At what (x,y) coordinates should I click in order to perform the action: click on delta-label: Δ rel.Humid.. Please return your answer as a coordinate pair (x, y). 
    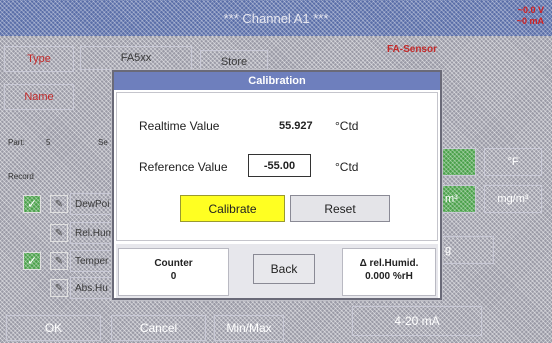
    Looking at the image, I should click on (389, 263).